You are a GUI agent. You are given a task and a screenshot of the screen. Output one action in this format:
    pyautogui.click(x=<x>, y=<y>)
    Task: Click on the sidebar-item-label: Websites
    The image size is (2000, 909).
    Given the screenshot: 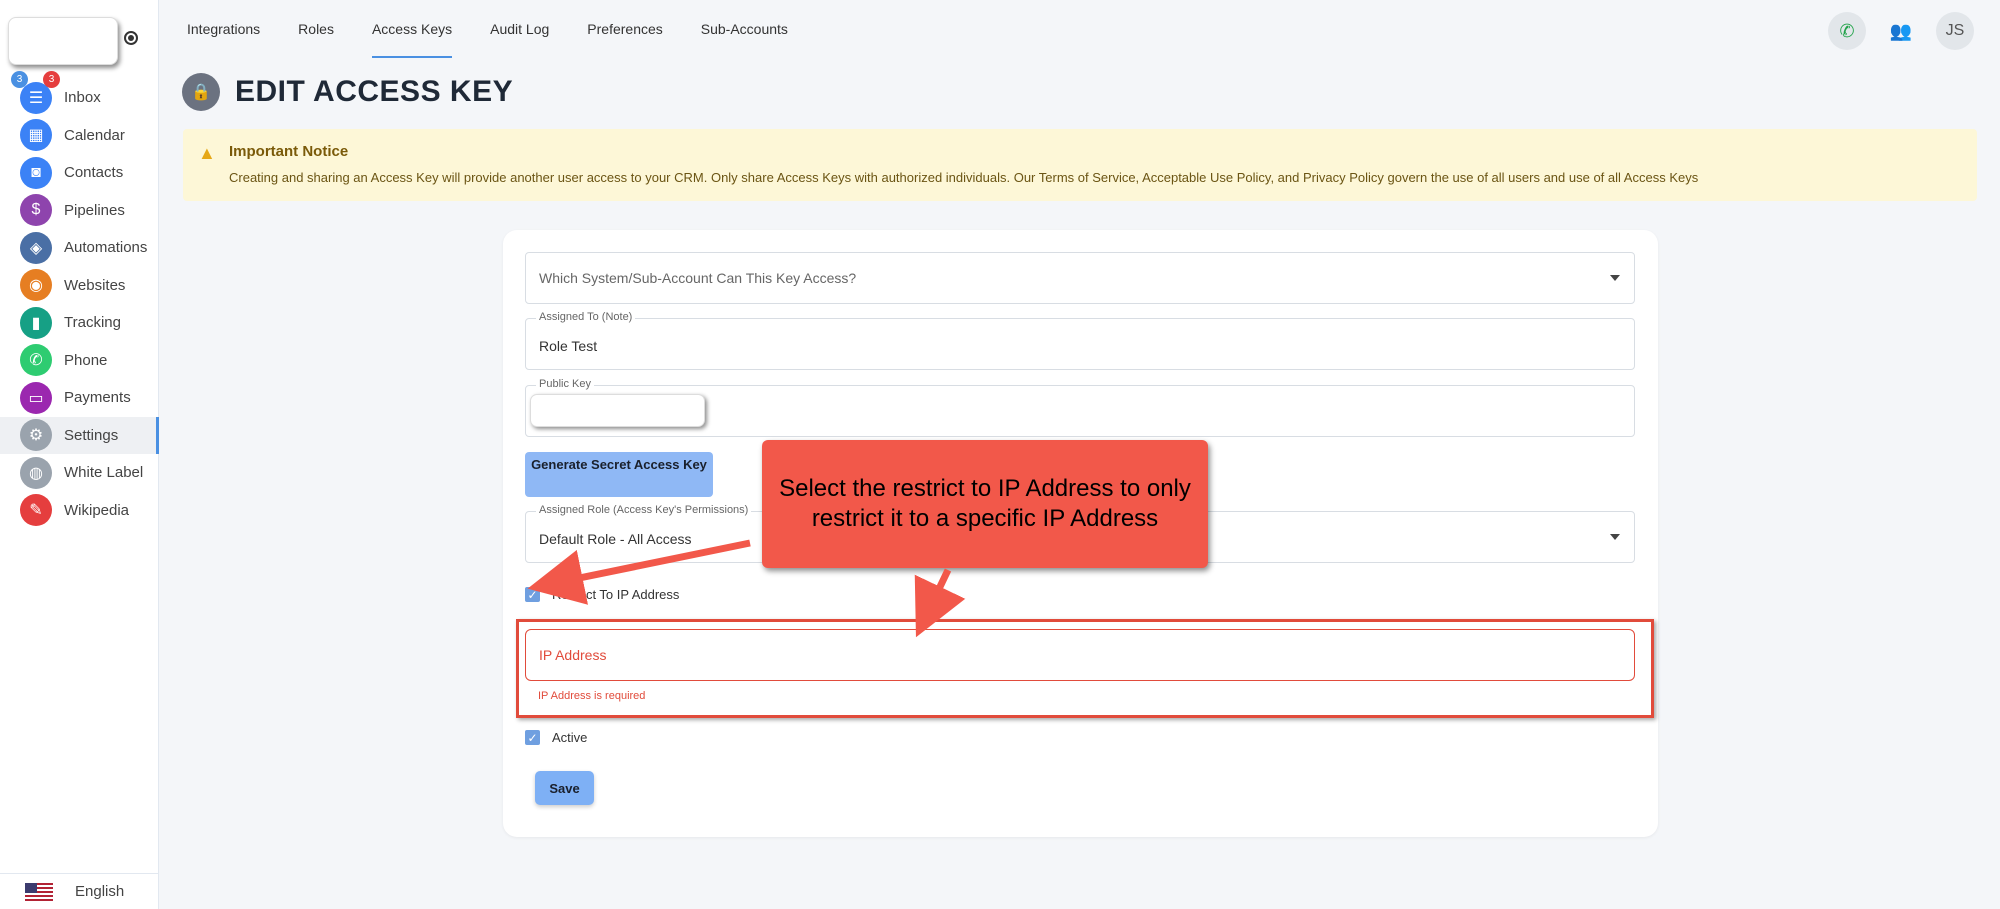 What is the action you would take?
    pyautogui.click(x=95, y=285)
    